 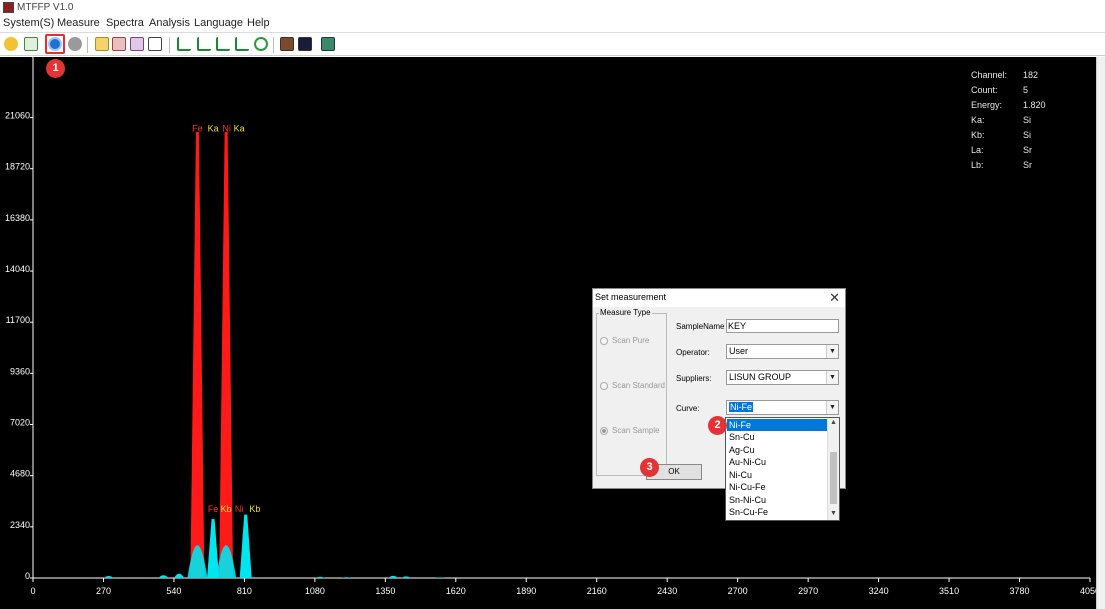 I want to click on curve-value: Ni-Fe, so click(x=741, y=407).